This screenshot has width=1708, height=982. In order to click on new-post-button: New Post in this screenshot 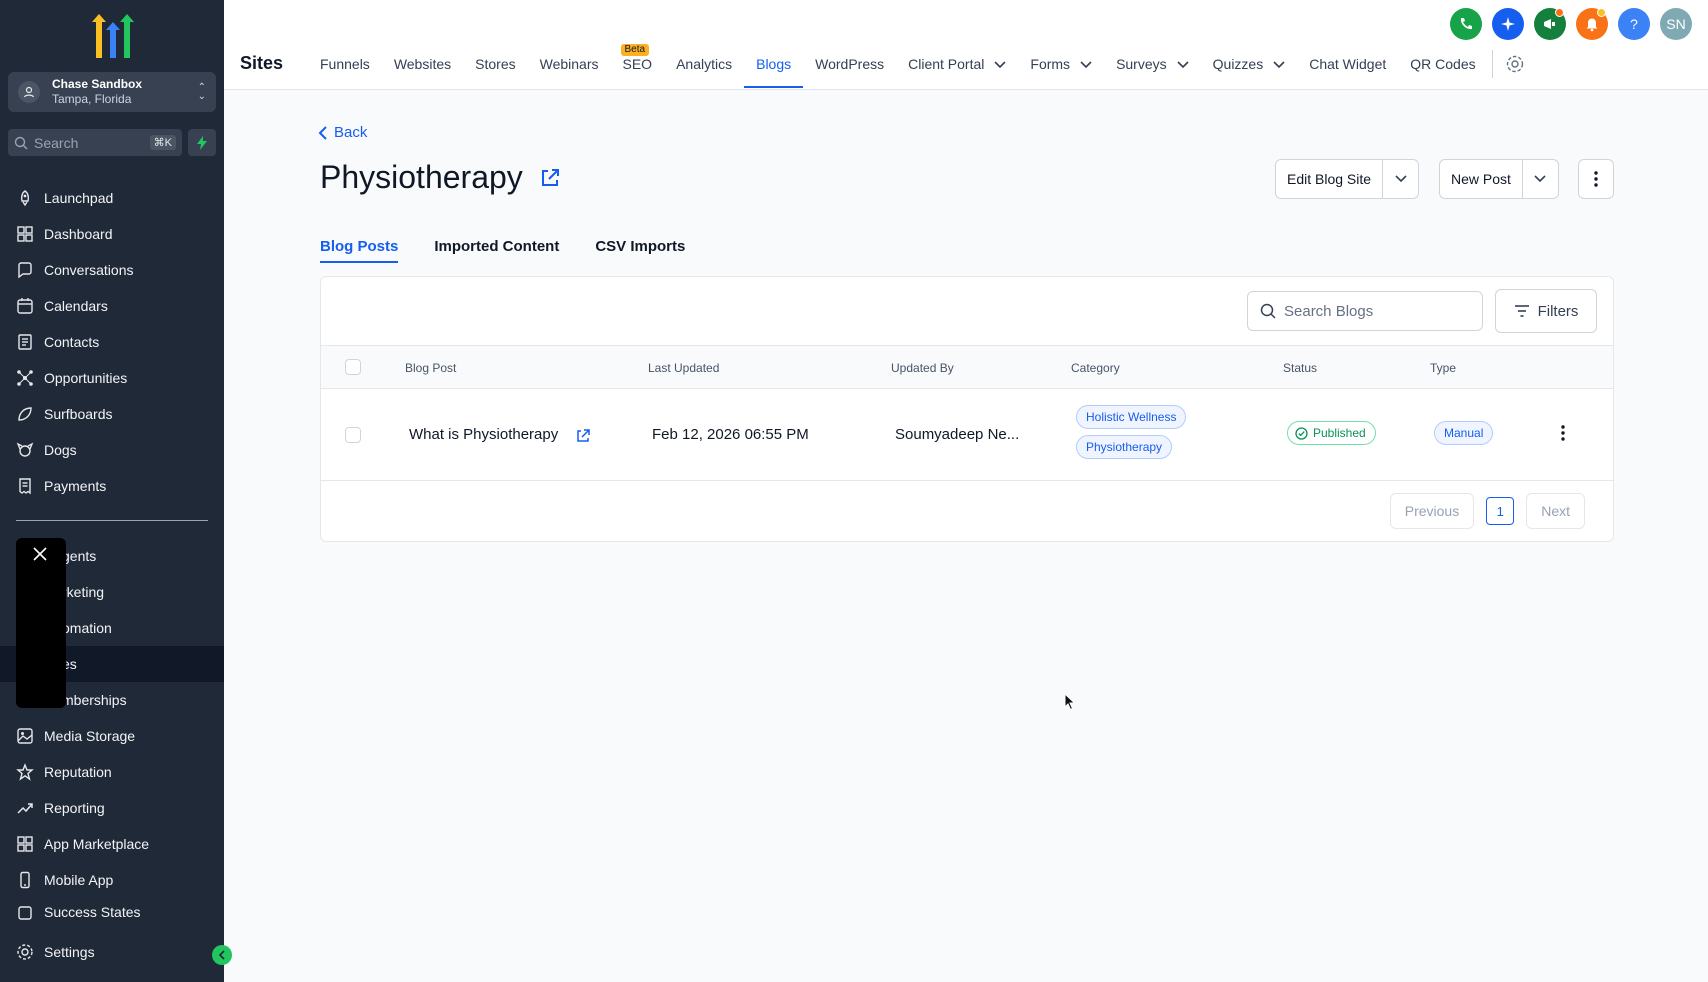, I will do `click(1481, 179)`.